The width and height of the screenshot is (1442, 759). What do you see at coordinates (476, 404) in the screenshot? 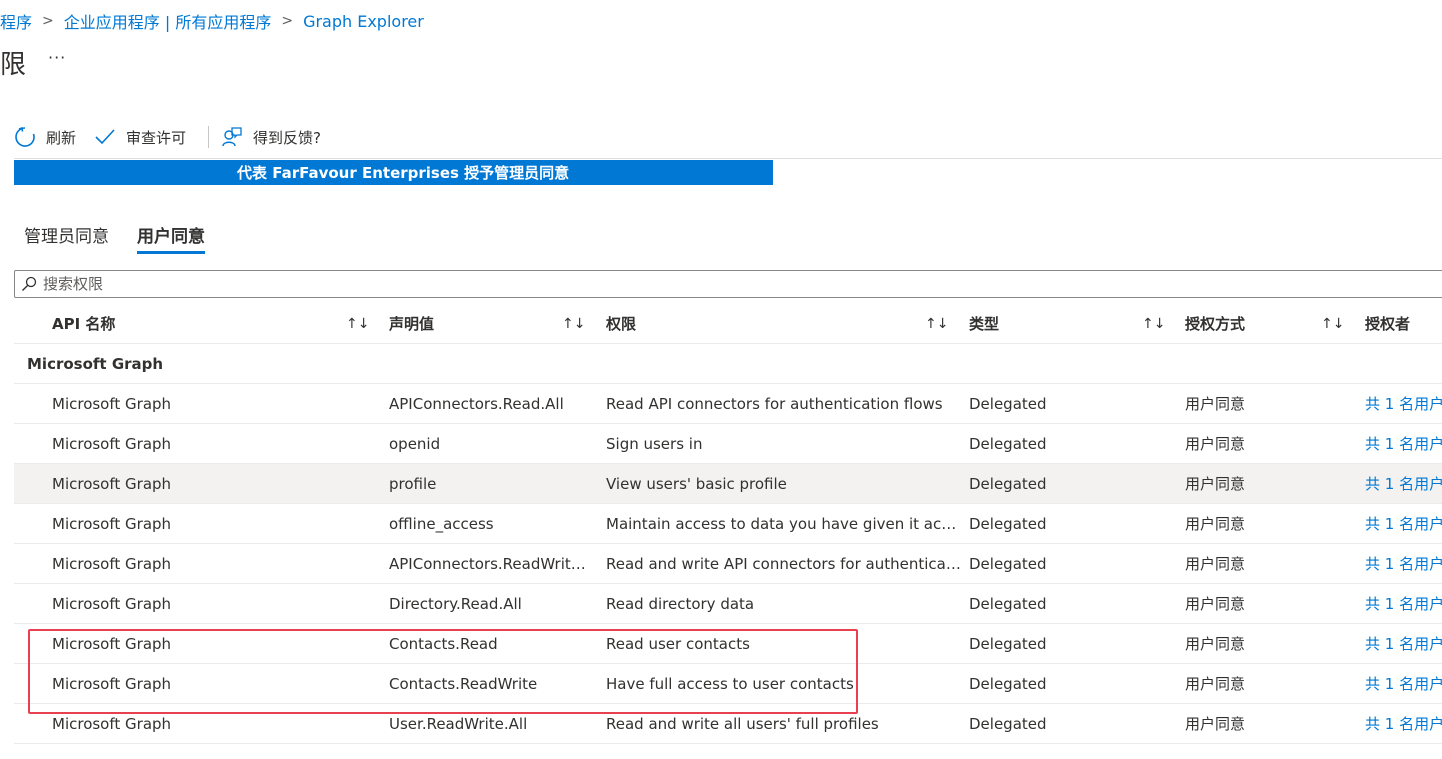
I see `claim-value-cell: APIConnectors.Read.All` at bounding box center [476, 404].